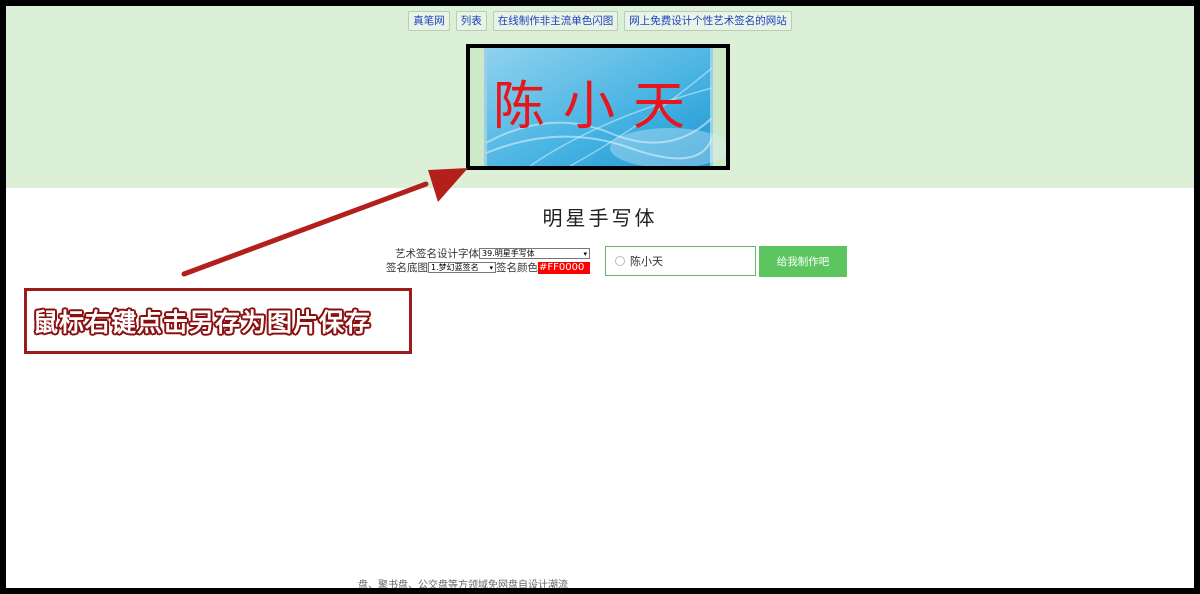 The height and width of the screenshot is (594, 1200). I want to click on make-signature-button: 给我制作吧, so click(803, 261).